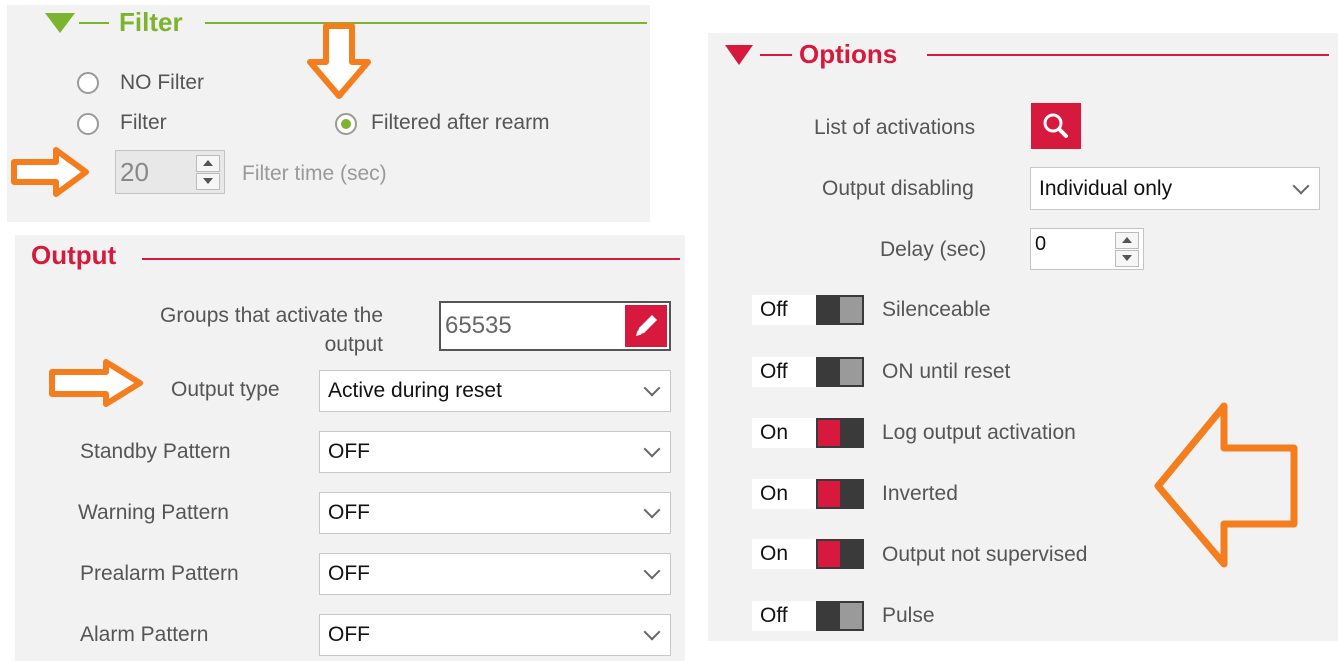 The height and width of the screenshot is (661, 1338). Describe the element at coordinates (88, 124) in the screenshot. I see `radio-filter` at that location.